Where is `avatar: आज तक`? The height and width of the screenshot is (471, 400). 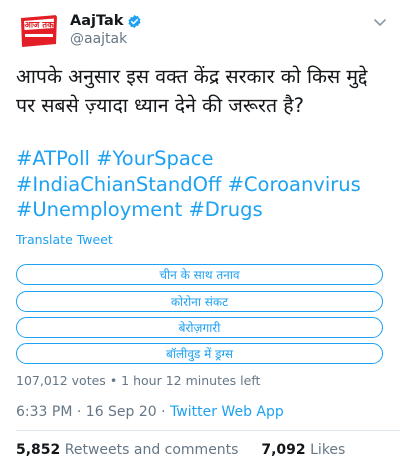 avatar: आज तक is located at coordinates (39, 31).